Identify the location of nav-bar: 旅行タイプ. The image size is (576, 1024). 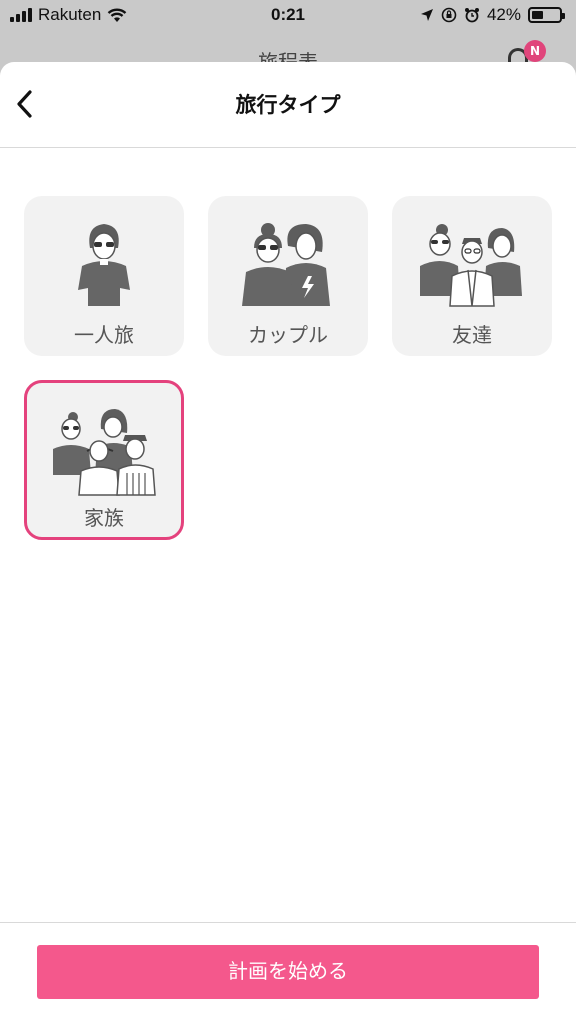
(288, 105).